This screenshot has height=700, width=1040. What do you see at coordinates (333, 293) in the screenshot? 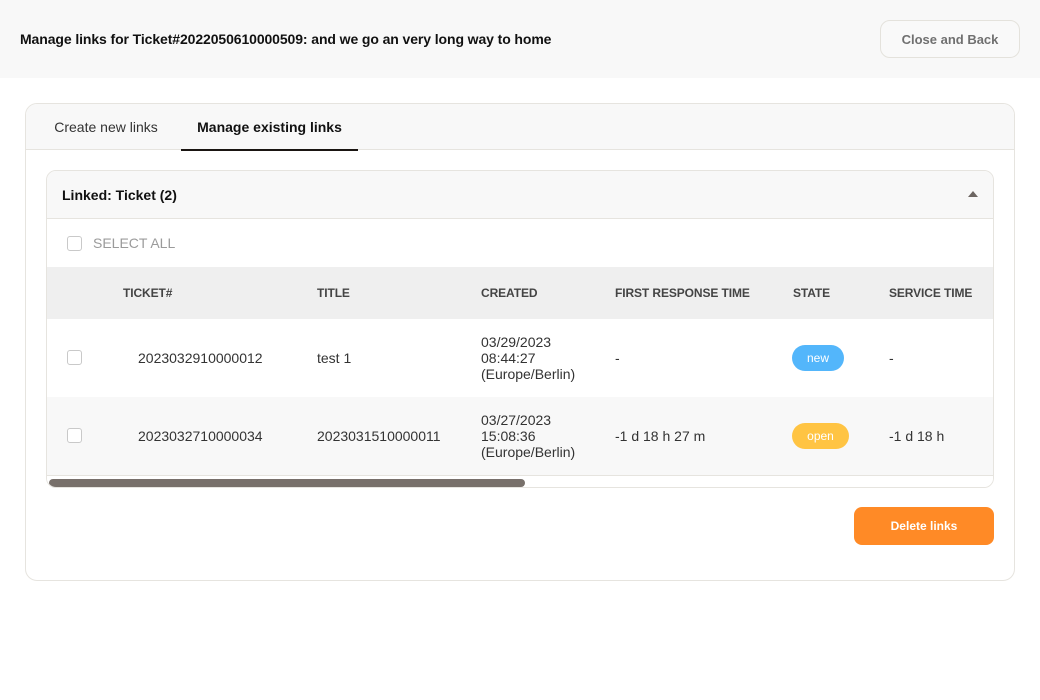
I see `column-header-title: TITLE` at bounding box center [333, 293].